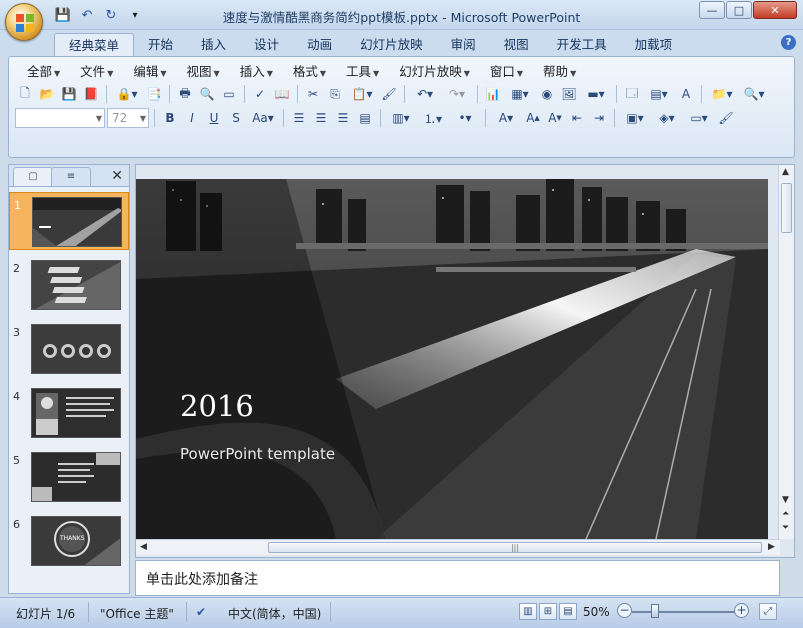 The width and height of the screenshot is (803, 628). What do you see at coordinates (785, 500) in the screenshot?
I see `scroll-down-icon: ▼` at bounding box center [785, 500].